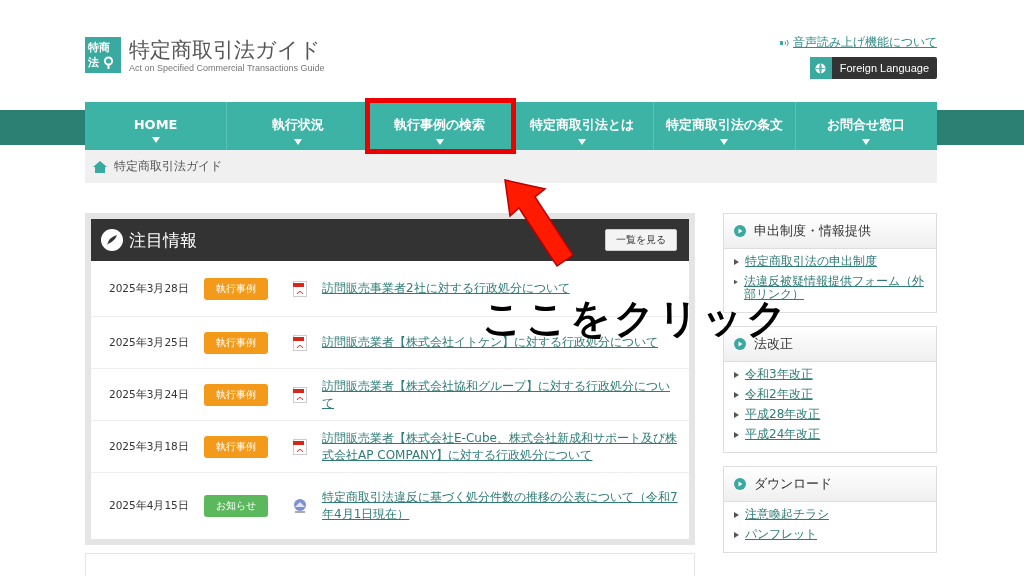 Image resolution: width=1024 pixels, height=576 pixels. Describe the element at coordinates (773, 344) in the screenshot. I see `sidebar-heading: 法改正` at that location.